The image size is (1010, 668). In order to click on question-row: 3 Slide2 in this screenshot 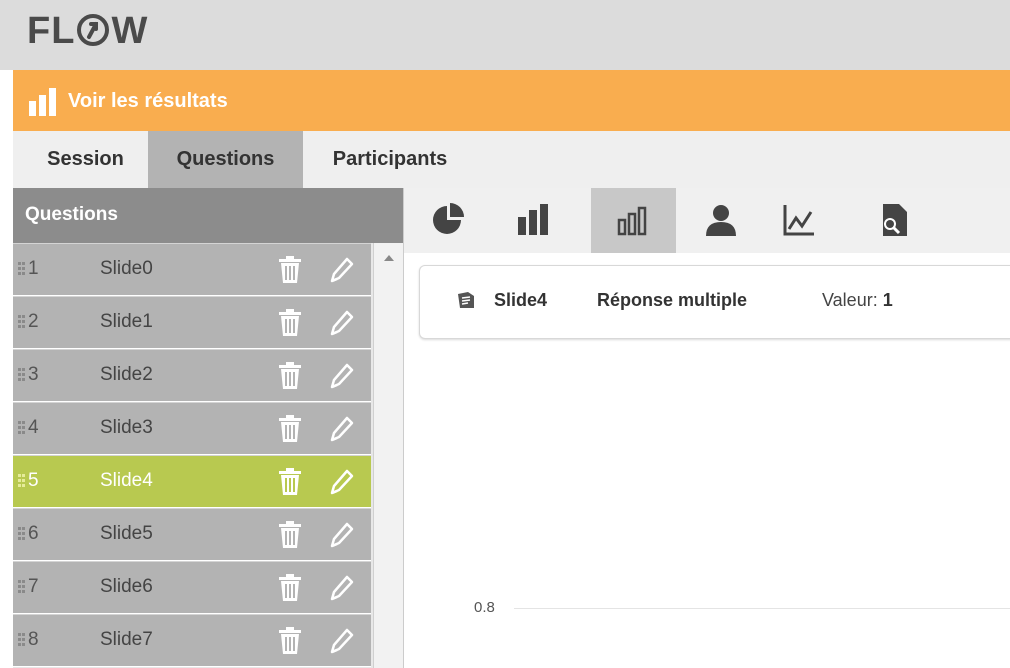, I will do `click(192, 375)`.